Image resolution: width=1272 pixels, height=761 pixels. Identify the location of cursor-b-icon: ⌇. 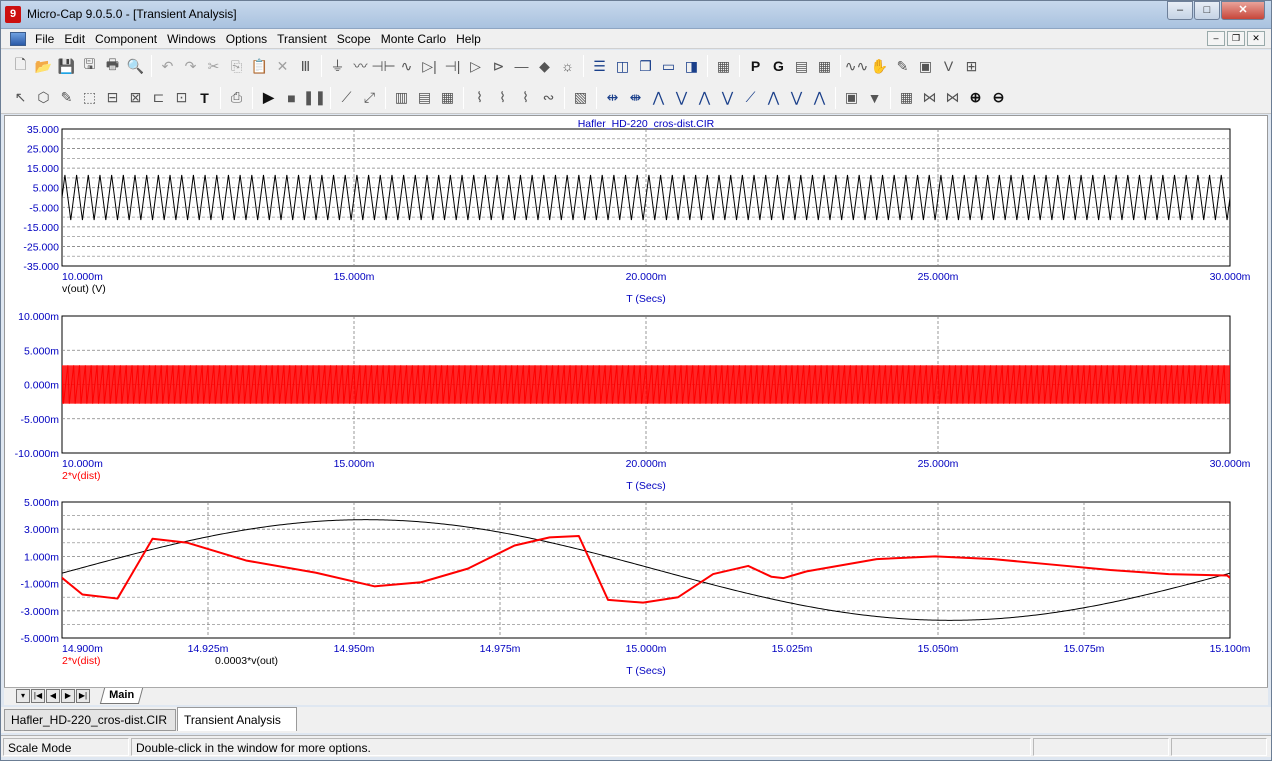
(502, 98).